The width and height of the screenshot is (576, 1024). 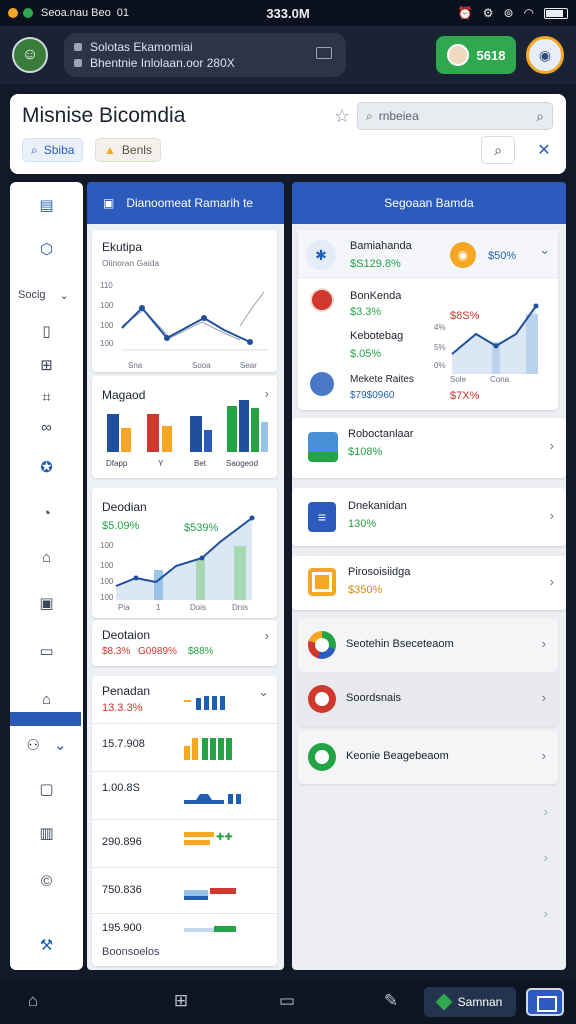 I want to click on sidebar-item-copyright: ©, so click(x=46, y=881).